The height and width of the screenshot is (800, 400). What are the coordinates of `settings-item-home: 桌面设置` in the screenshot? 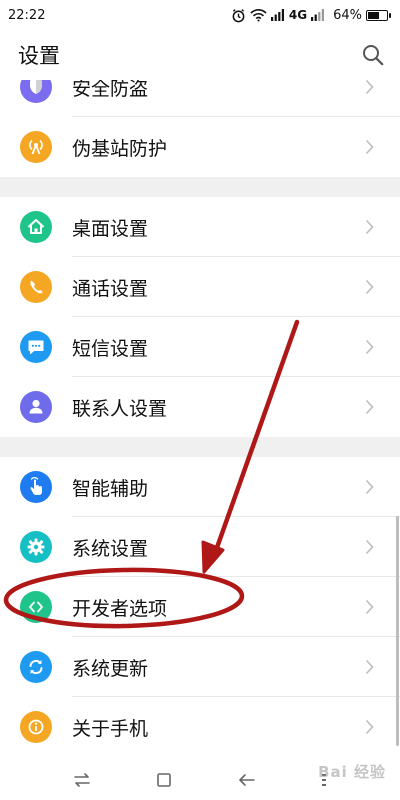 It's located at (200, 227).